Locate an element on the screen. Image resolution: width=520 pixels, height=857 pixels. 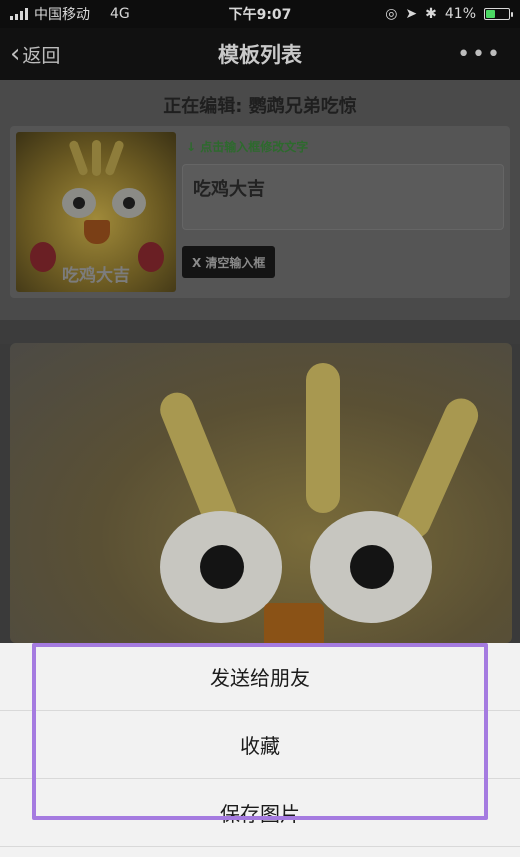
status-left: 中国移动 4G is located at coordinates (110, 14).